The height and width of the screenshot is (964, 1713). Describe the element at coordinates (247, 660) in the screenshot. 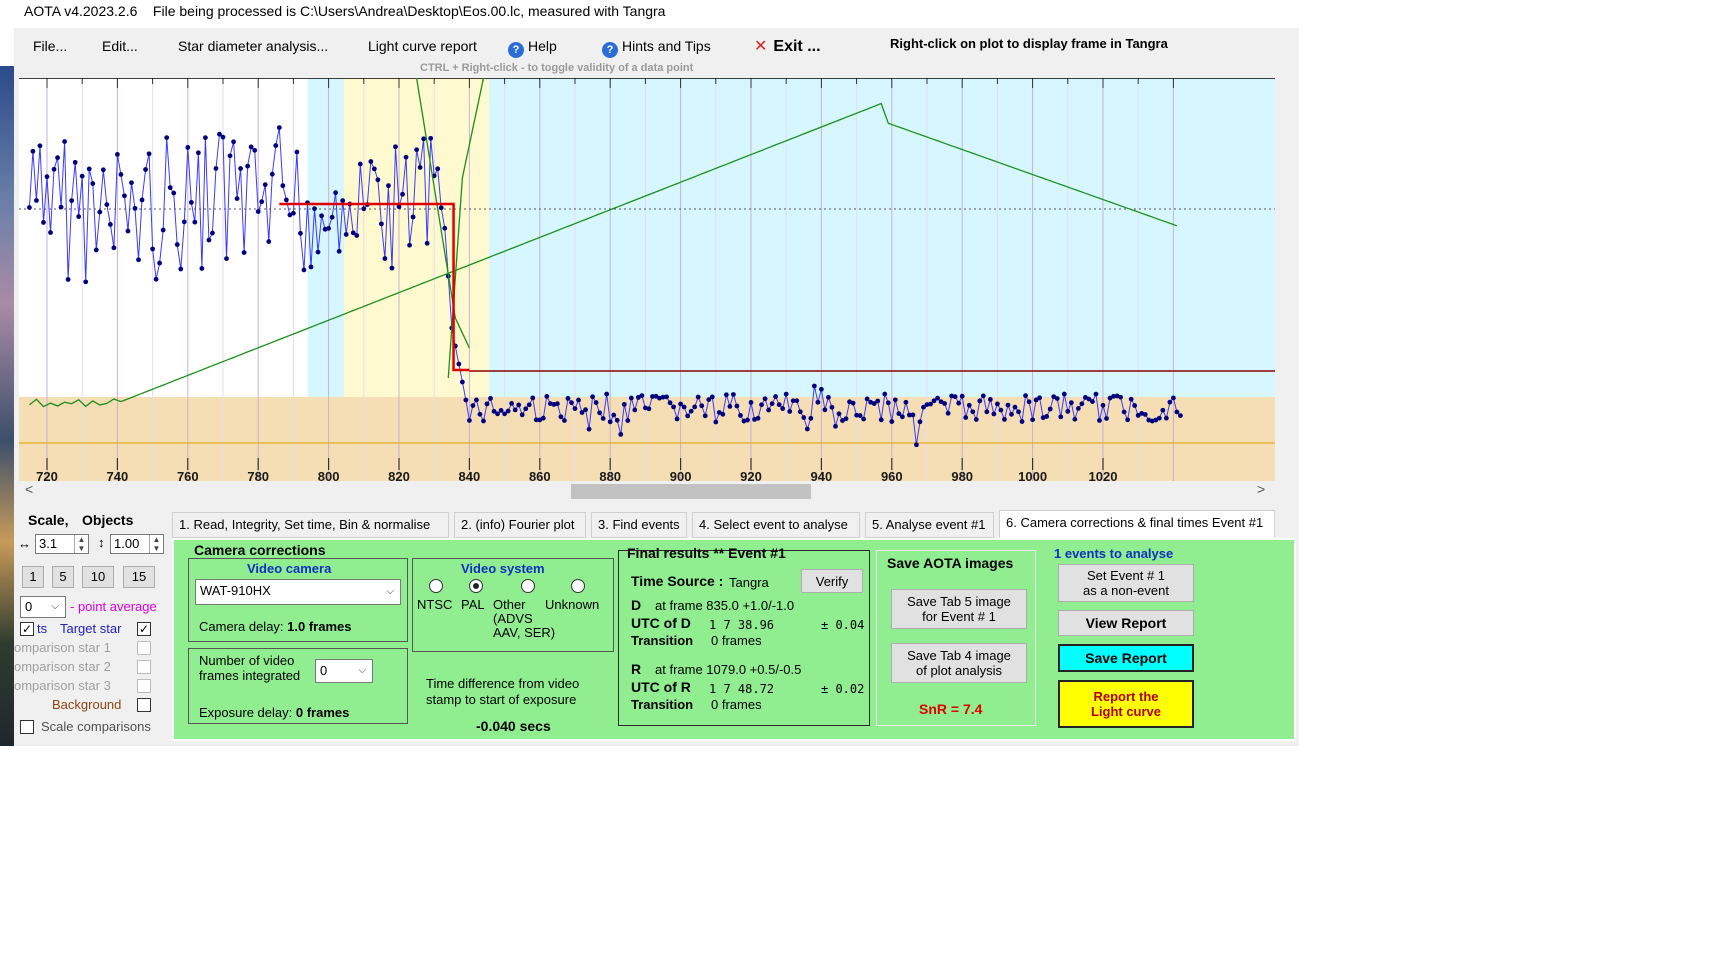

I see `frames-integrated-label-1: Number of video` at that location.